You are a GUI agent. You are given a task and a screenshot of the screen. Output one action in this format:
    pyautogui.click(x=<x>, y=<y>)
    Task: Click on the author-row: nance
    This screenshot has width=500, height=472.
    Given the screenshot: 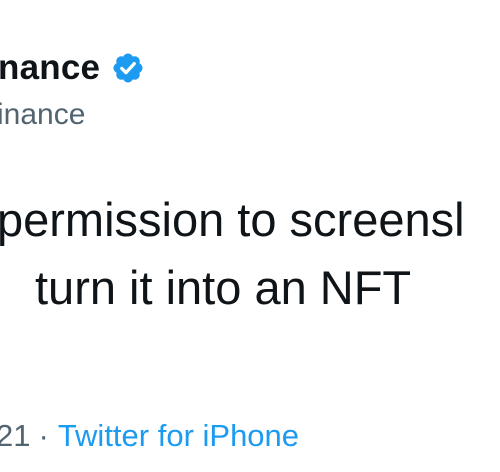 What is the action you would take?
    pyautogui.click(x=72, y=68)
    